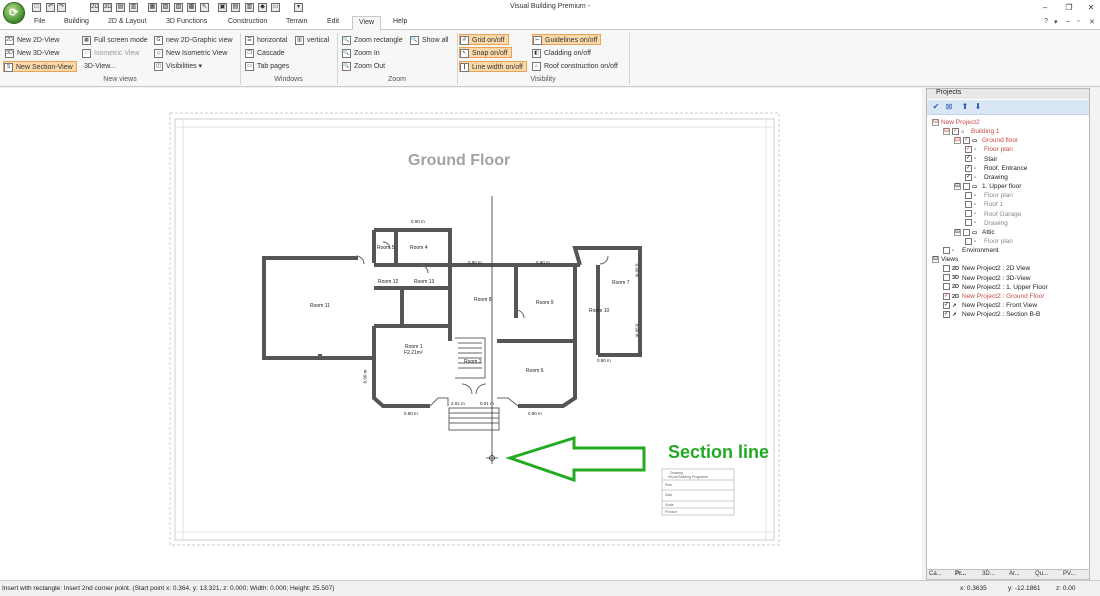  Describe the element at coordinates (567, 39) in the screenshot. I see `guidelines-toggle: ⊢ Guidelines on/off` at that location.